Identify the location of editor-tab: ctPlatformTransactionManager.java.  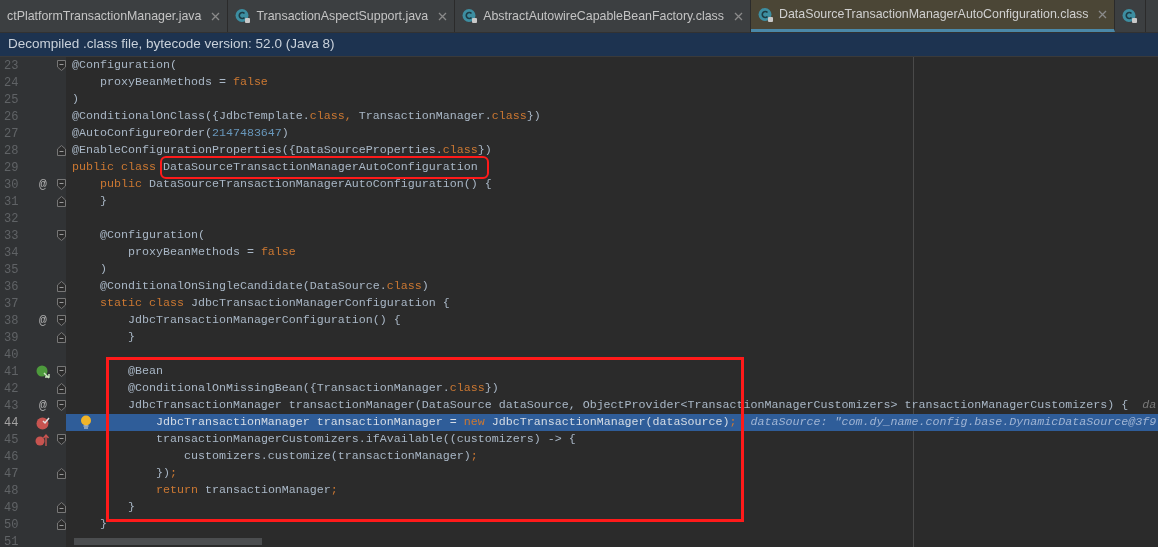
(114, 16).